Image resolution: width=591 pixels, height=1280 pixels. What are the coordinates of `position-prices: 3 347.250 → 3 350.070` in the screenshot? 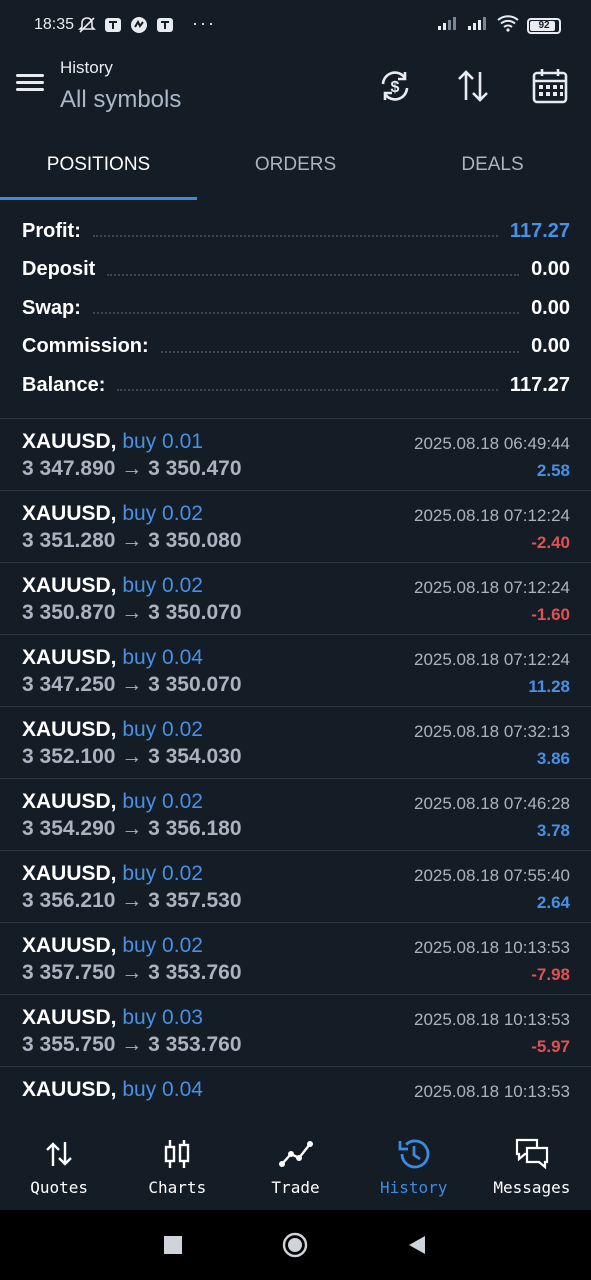 It's located at (132, 684).